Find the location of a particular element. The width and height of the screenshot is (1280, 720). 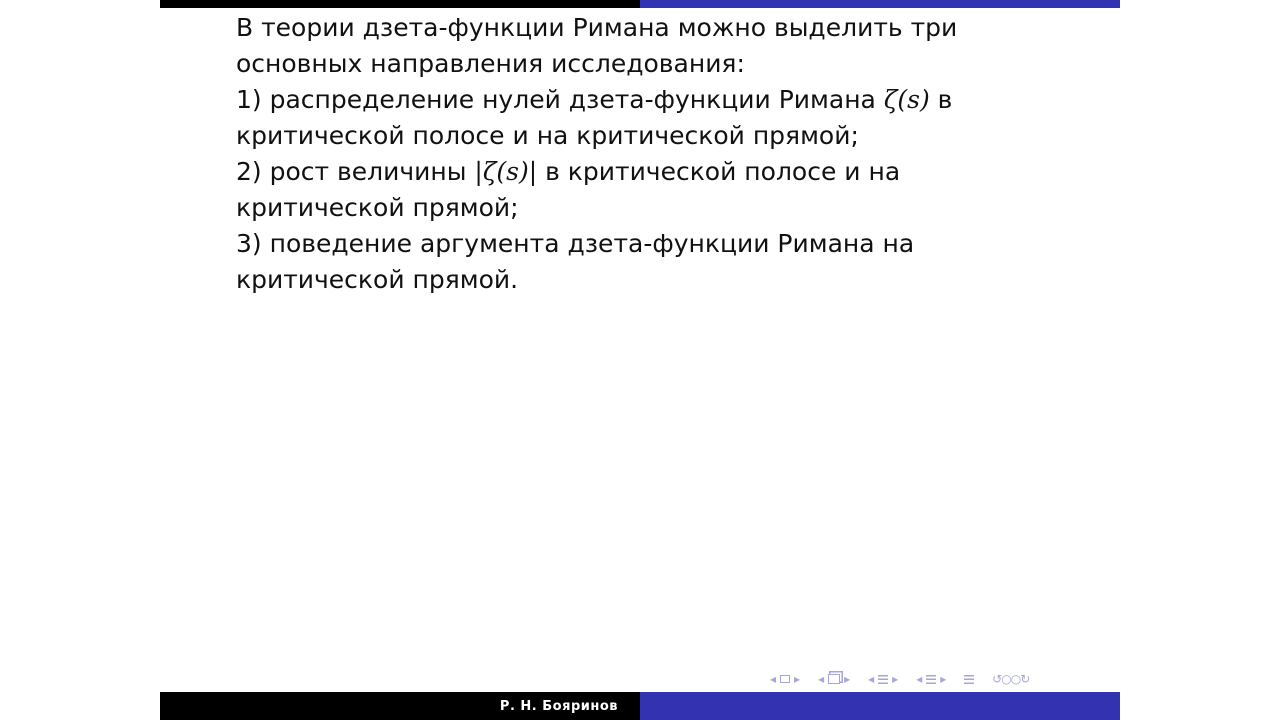

prev-section-icon: ◂ is located at coordinates (871, 679).